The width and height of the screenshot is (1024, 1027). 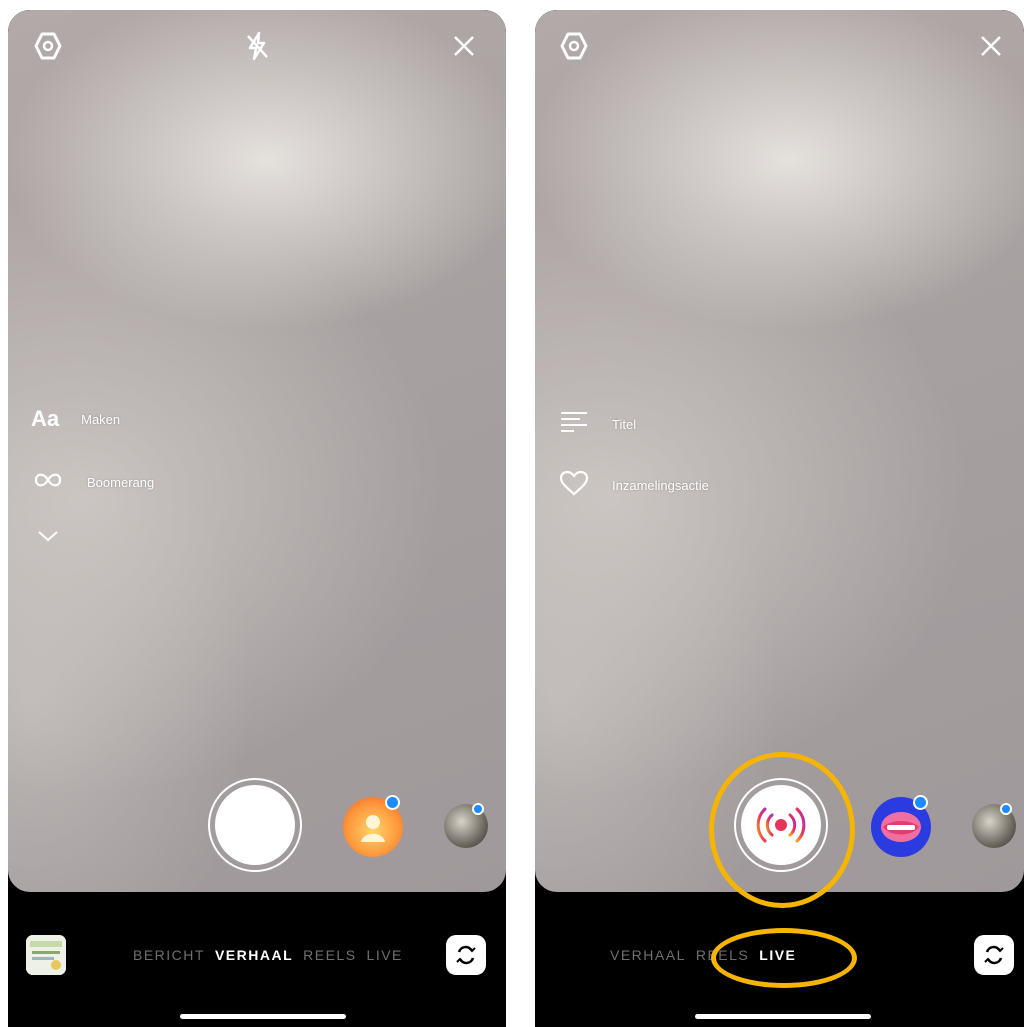 I want to click on highlight-oval-live-mode, so click(x=784, y=958).